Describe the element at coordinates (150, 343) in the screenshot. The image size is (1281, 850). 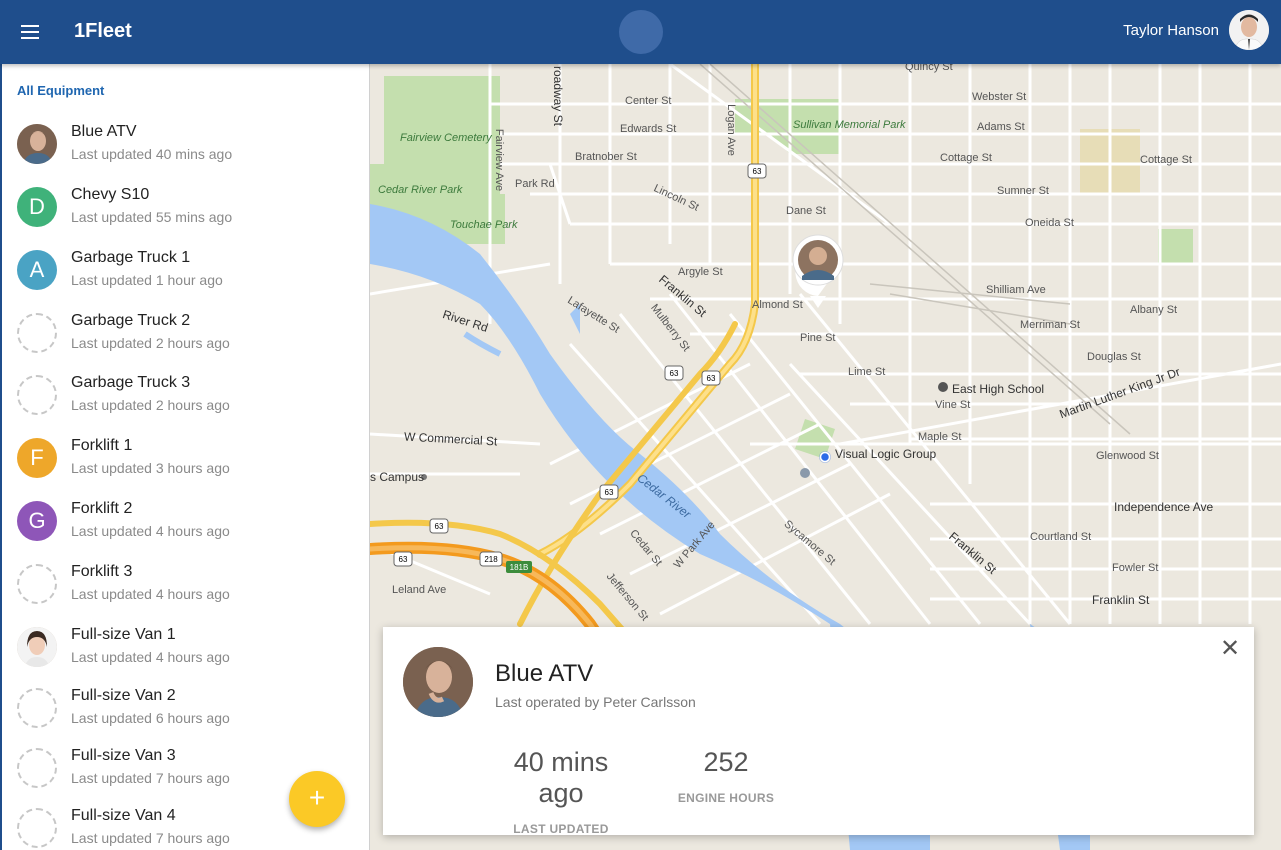
I see `equipment-updated: Last updated 2 hours ago` at that location.